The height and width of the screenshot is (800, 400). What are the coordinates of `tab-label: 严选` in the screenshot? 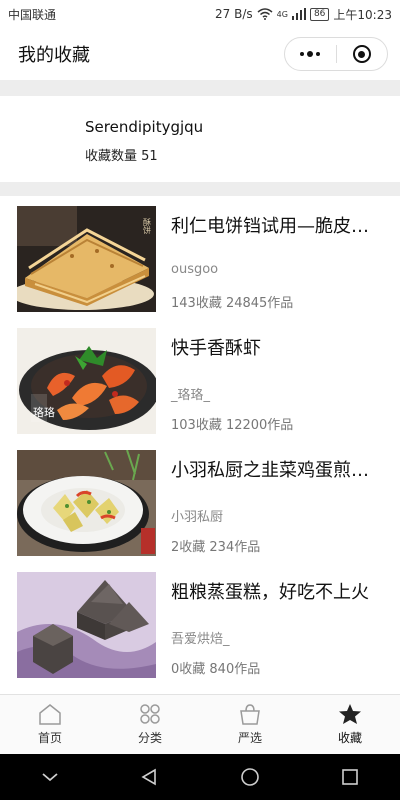 It's located at (249, 738).